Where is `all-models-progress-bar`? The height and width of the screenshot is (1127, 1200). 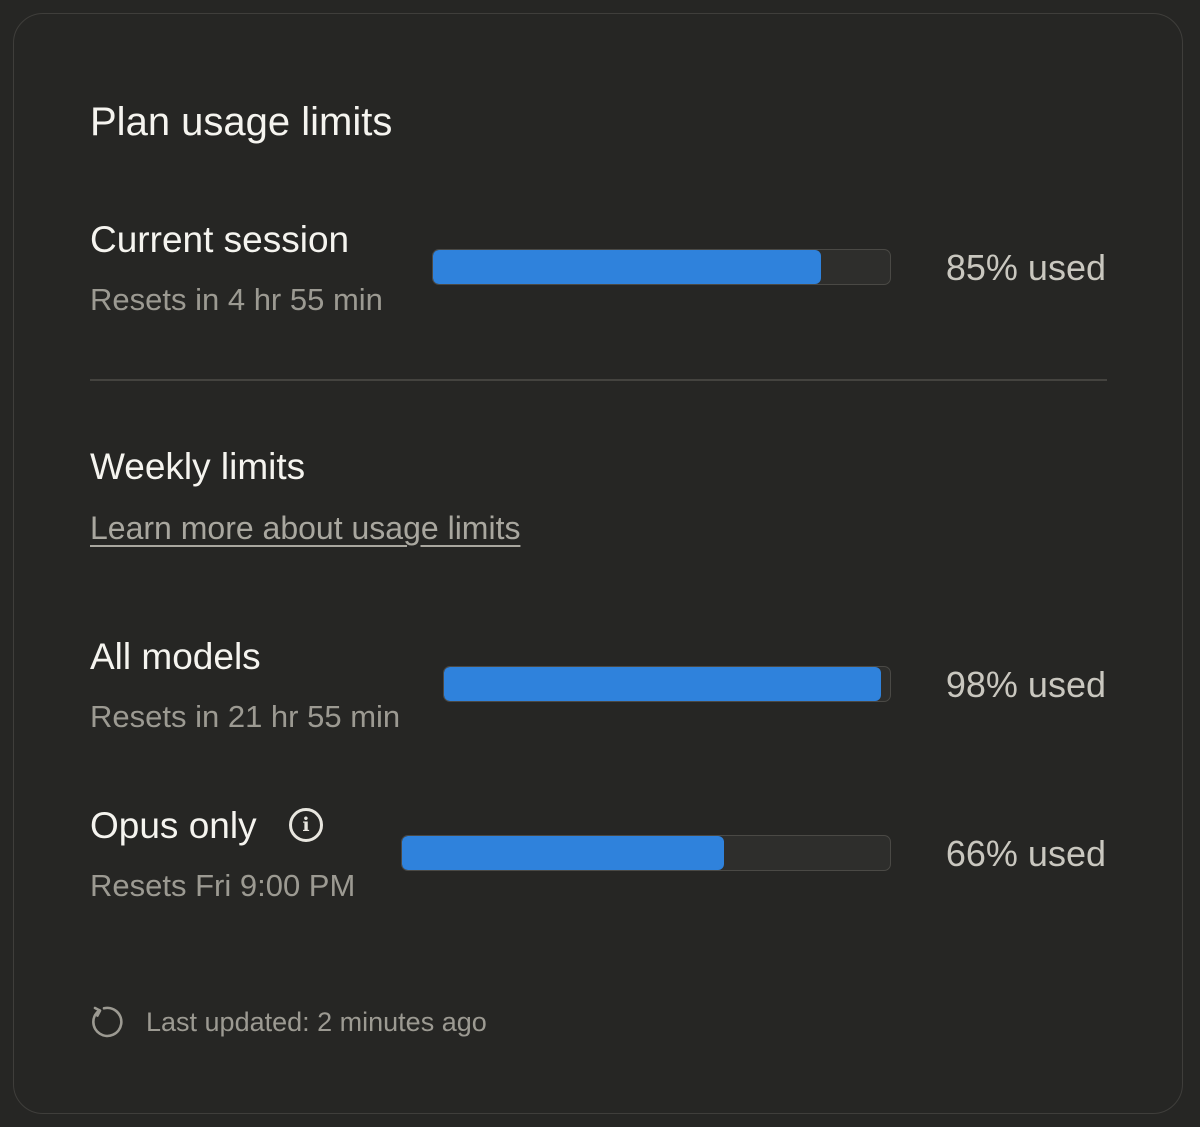 all-models-progress-bar is located at coordinates (667, 684).